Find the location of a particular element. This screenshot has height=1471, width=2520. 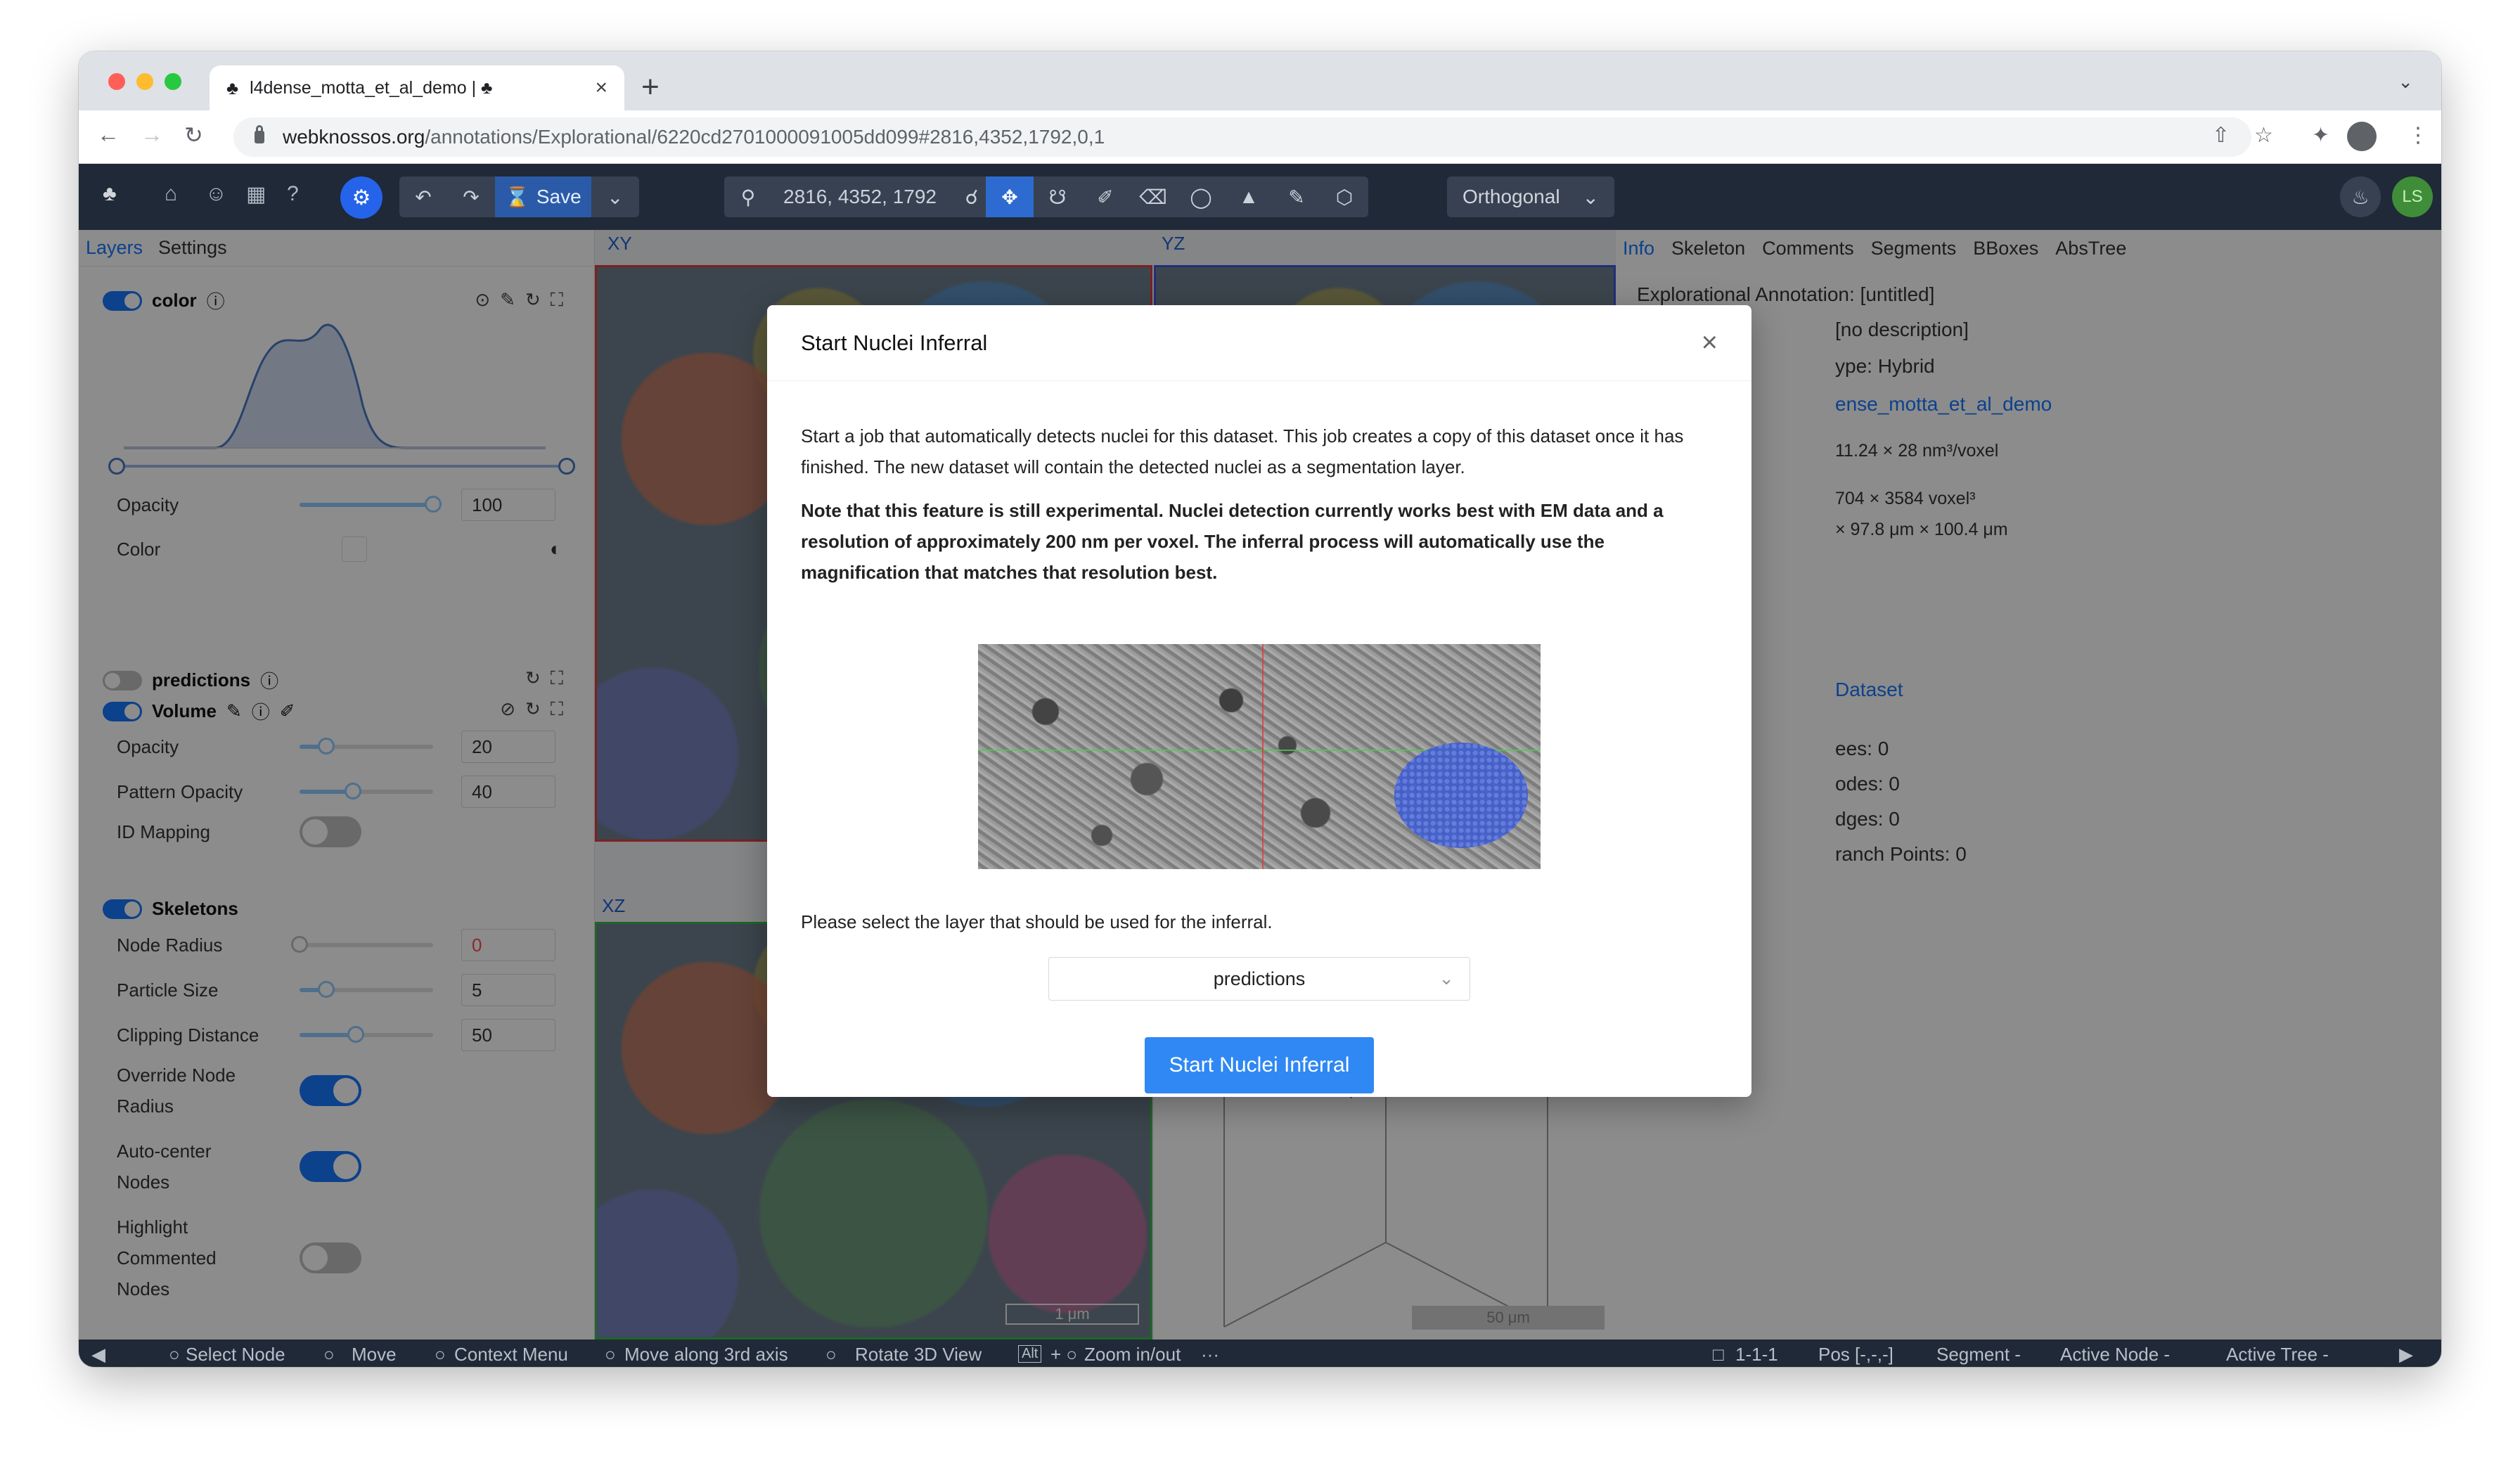

layer-select-value: predictions is located at coordinates (1259, 978).